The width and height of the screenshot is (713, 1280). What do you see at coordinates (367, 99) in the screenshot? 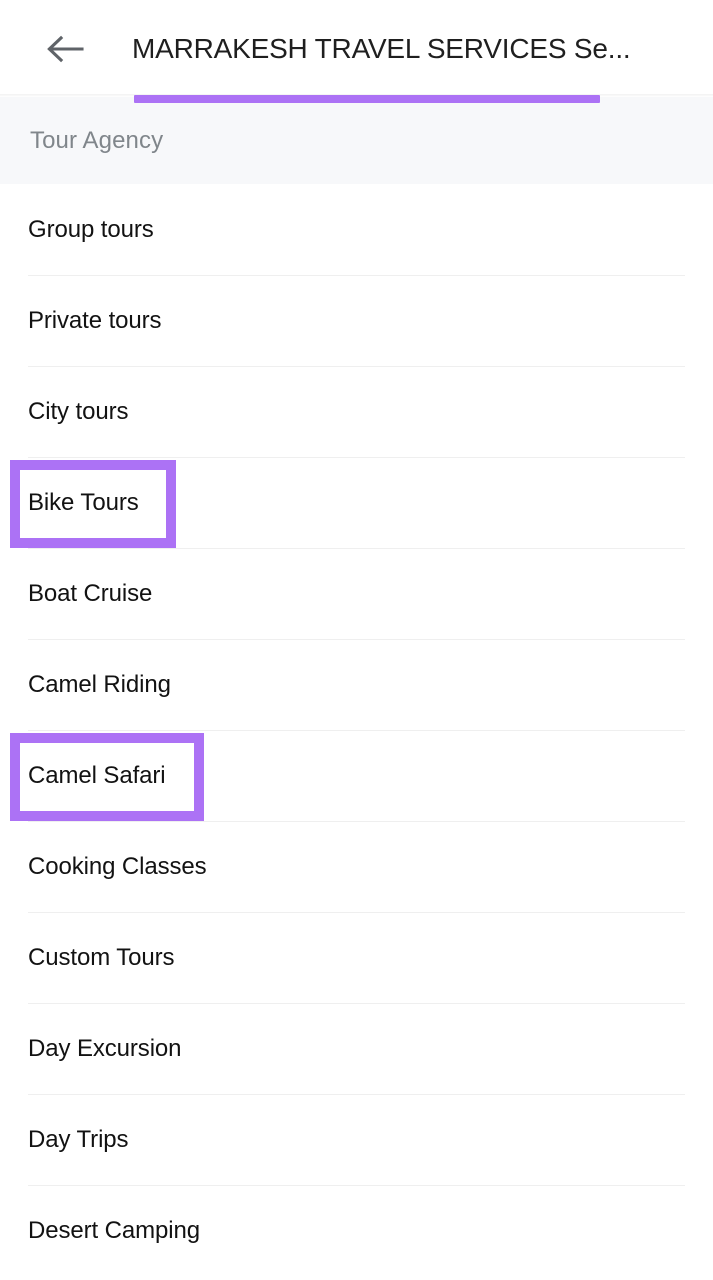
I see `title-highlight-bar` at bounding box center [367, 99].